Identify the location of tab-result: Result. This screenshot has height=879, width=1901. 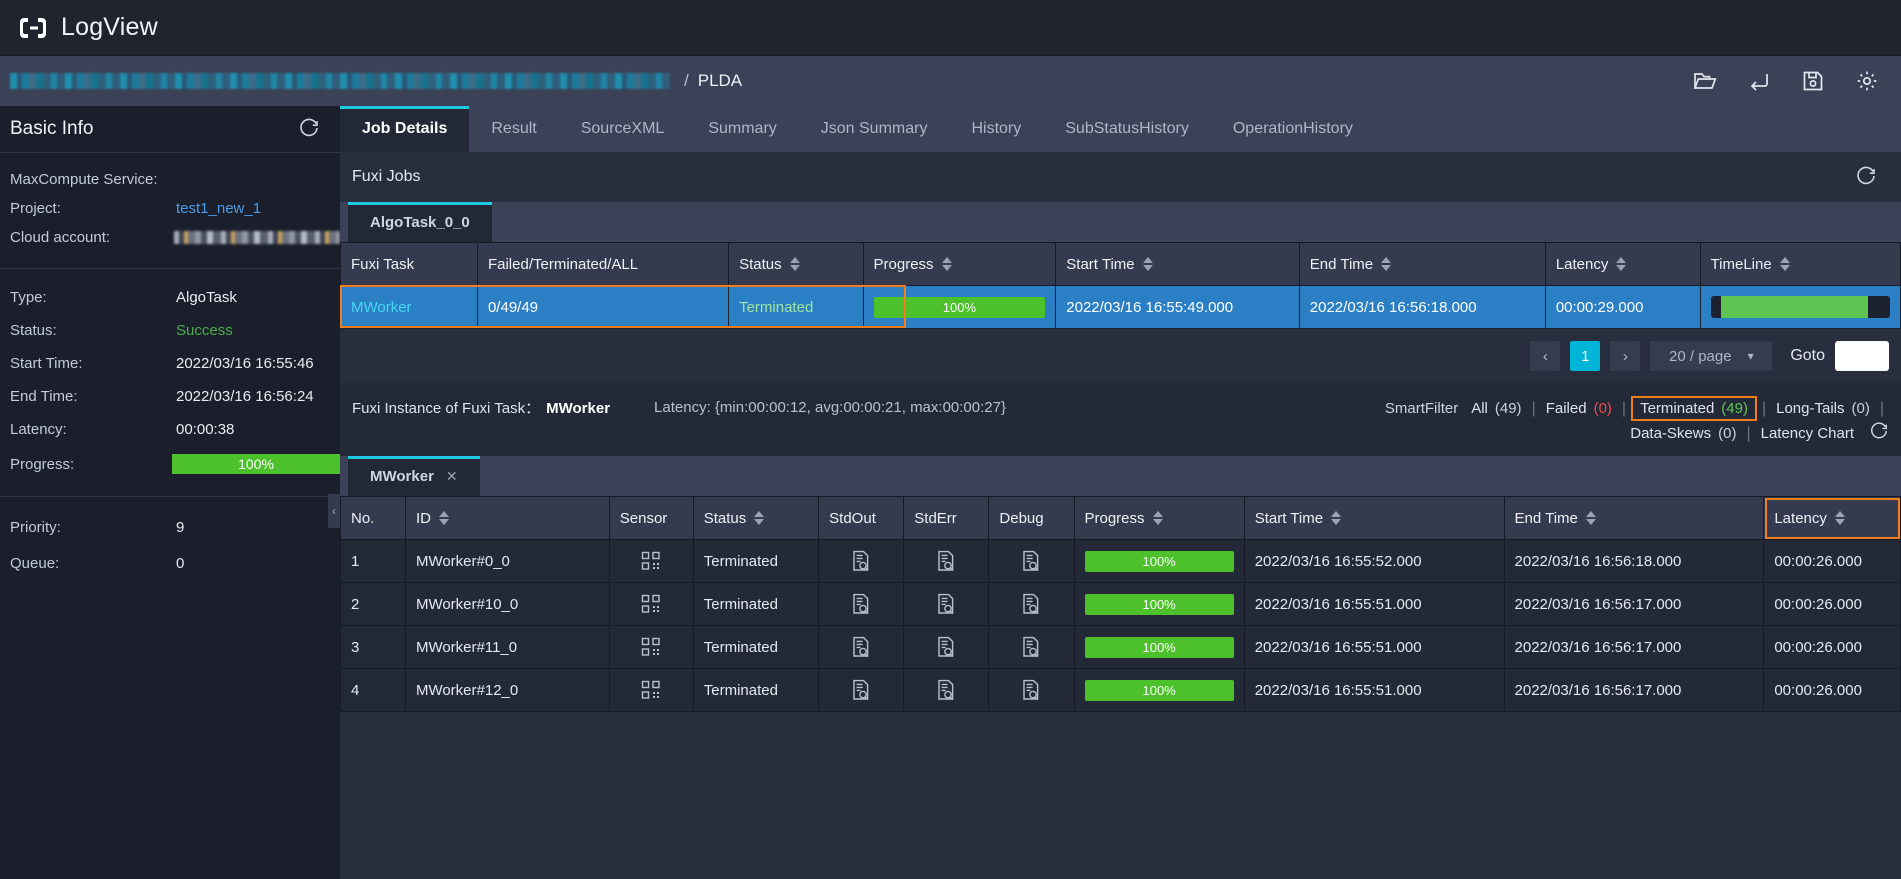
(513, 129).